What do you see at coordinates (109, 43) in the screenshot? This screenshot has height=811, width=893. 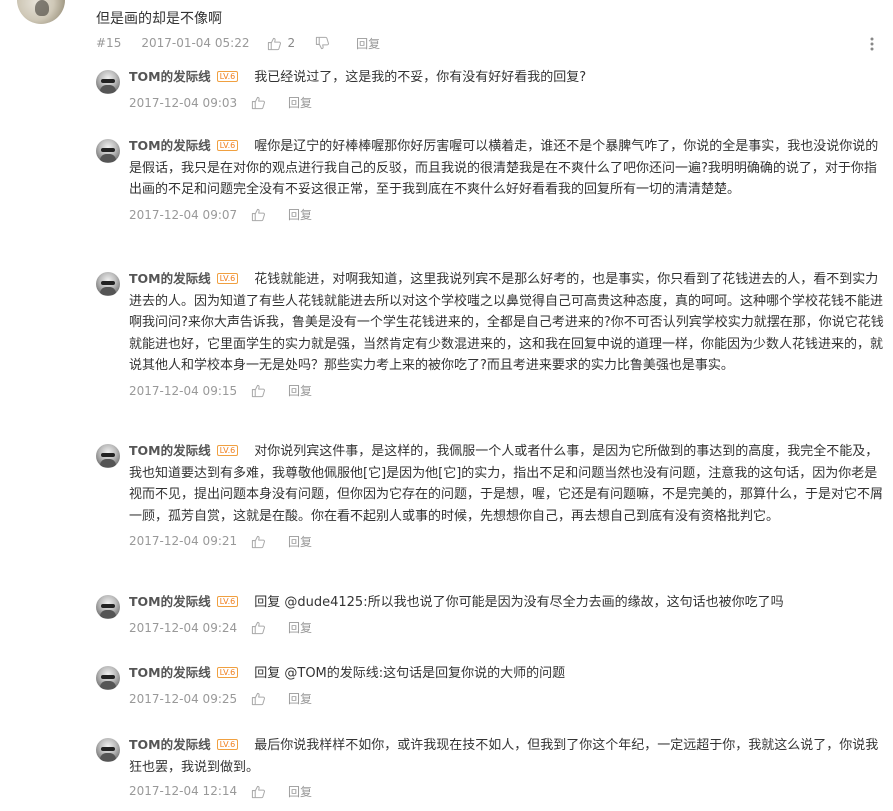 I see `floor-number: #15` at bounding box center [109, 43].